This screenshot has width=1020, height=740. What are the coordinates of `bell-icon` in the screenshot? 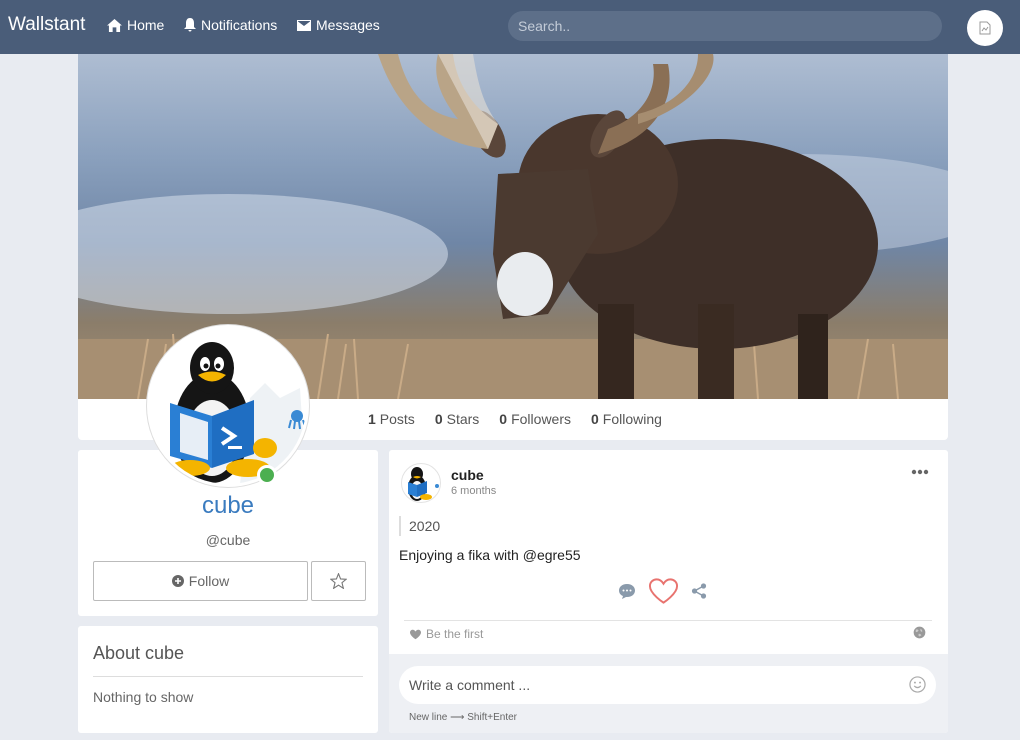 It's located at (190, 25).